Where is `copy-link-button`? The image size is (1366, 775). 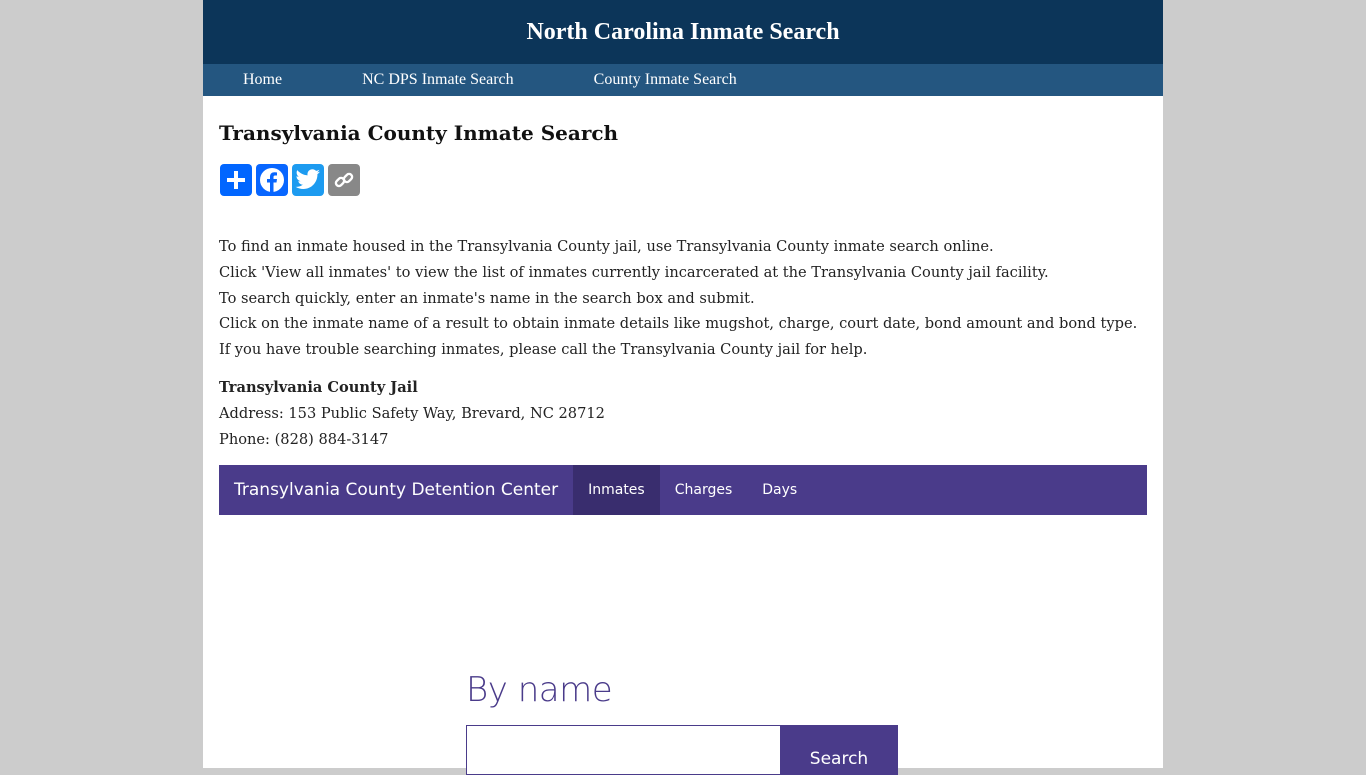 copy-link-button is located at coordinates (344, 180).